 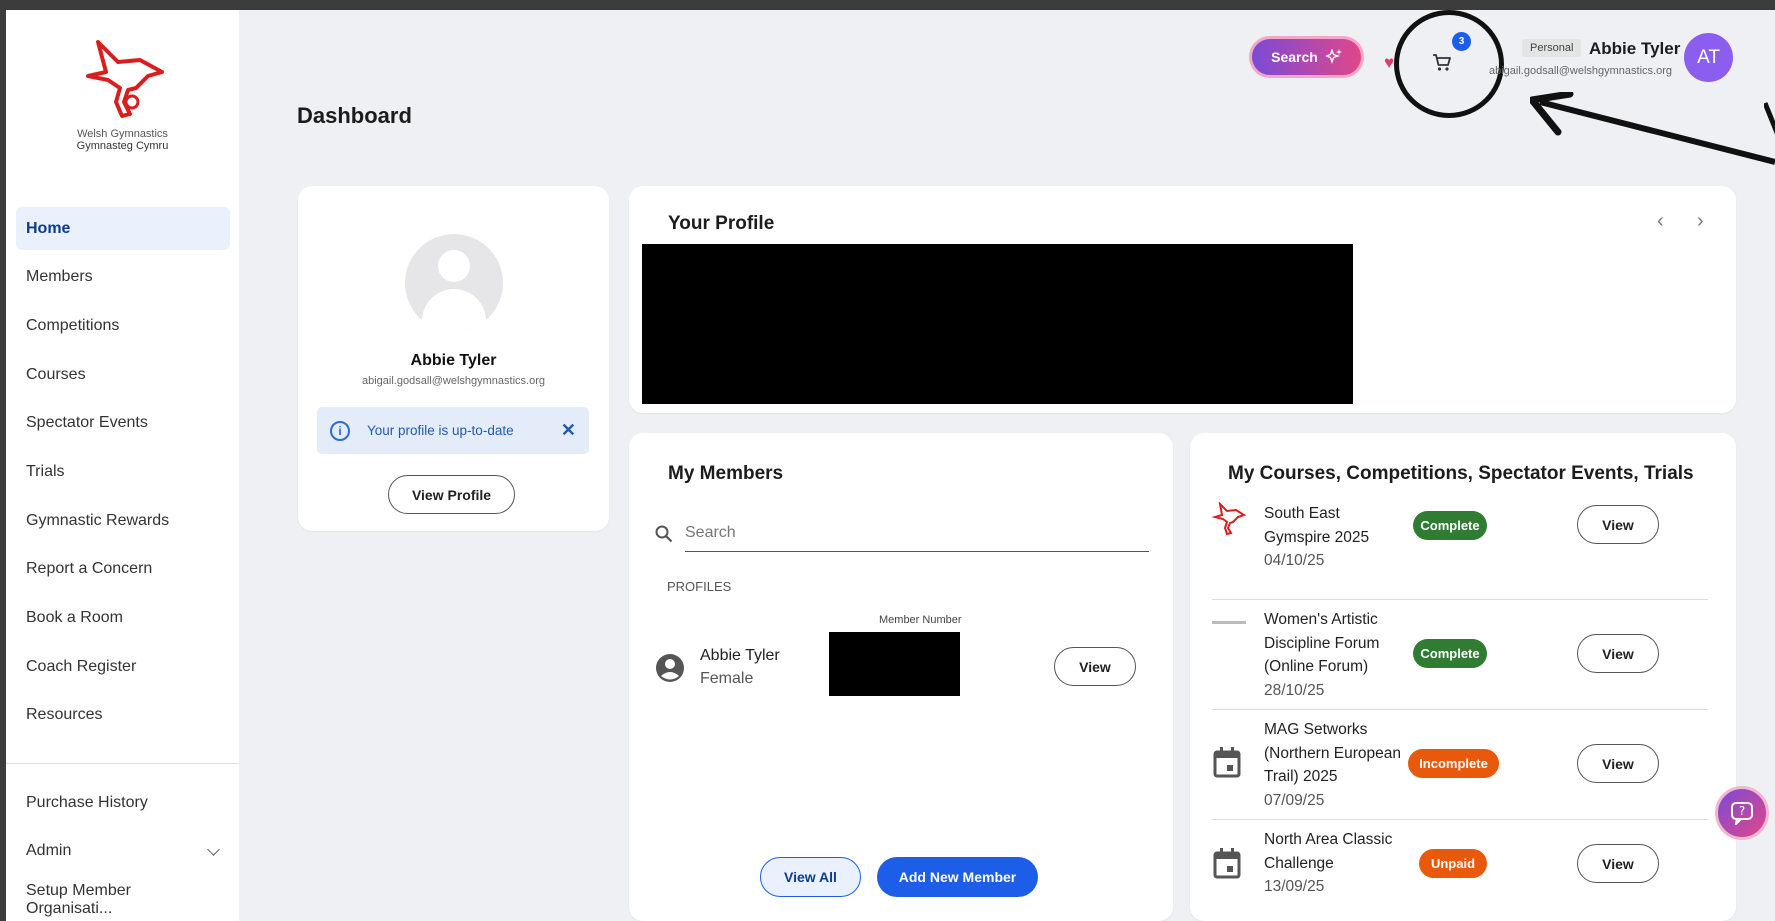 What do you see at coordinates (1450, 525) in the screenshot?
I see `status-badge: Complete` at bounding box center [1450, 525].